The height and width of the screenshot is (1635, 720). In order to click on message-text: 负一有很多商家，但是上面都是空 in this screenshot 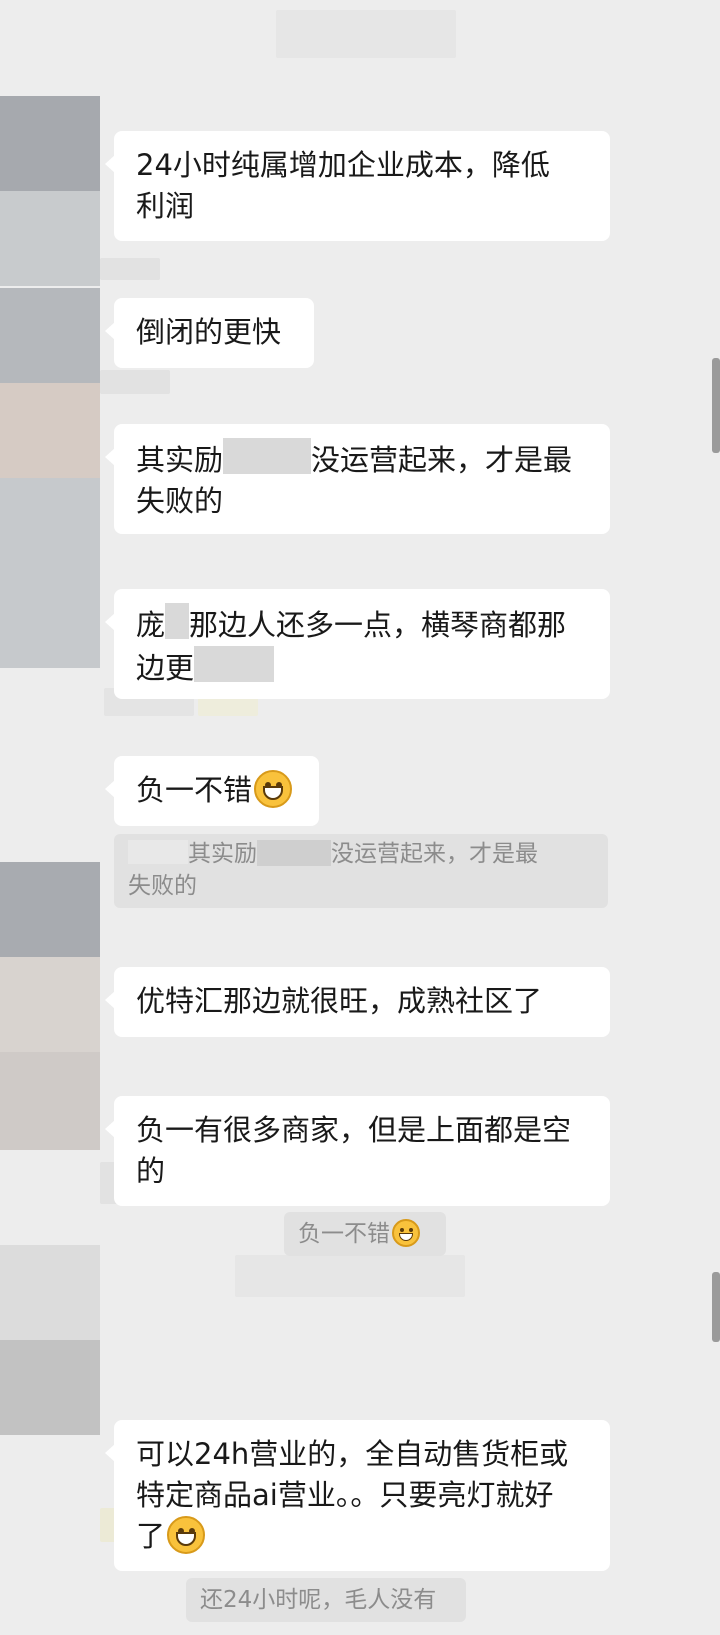, I will do `click(354, 1130)`.